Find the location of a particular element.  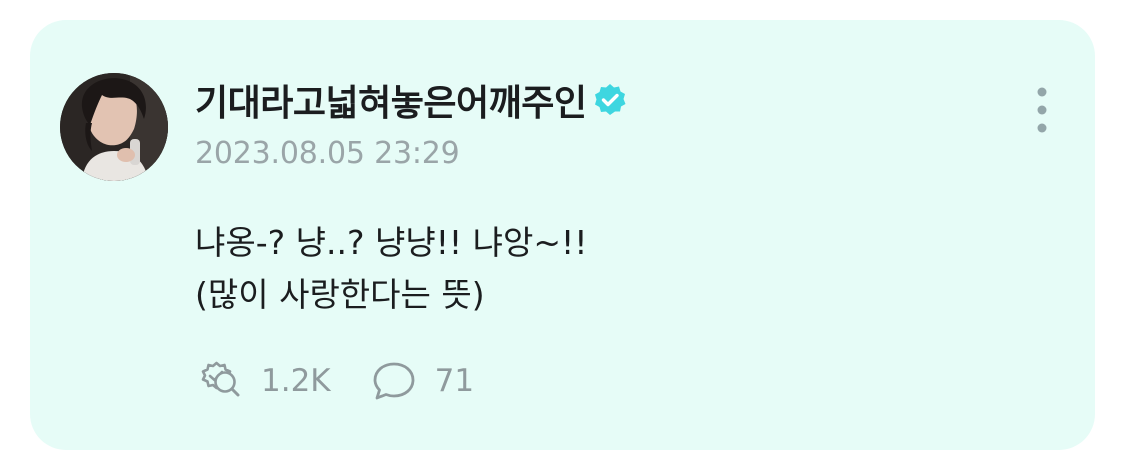

author-name: 기대라고넓혀놓은어깨주인 is located at coordinates (391, 100).